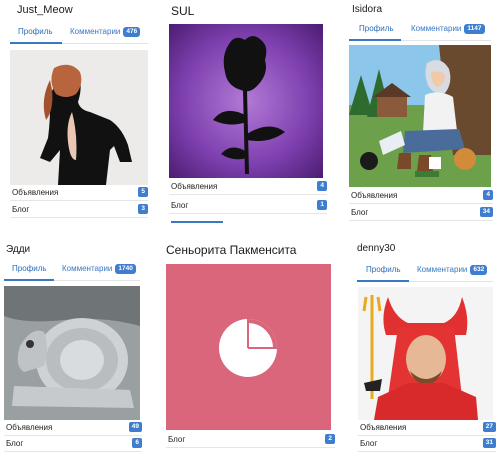 This screenshot has width=500, height=455. What do you see at coordinates (125, 269) in the screenshot?
I see `comments-count-badge: 1740` at bounding box center [125, 269].